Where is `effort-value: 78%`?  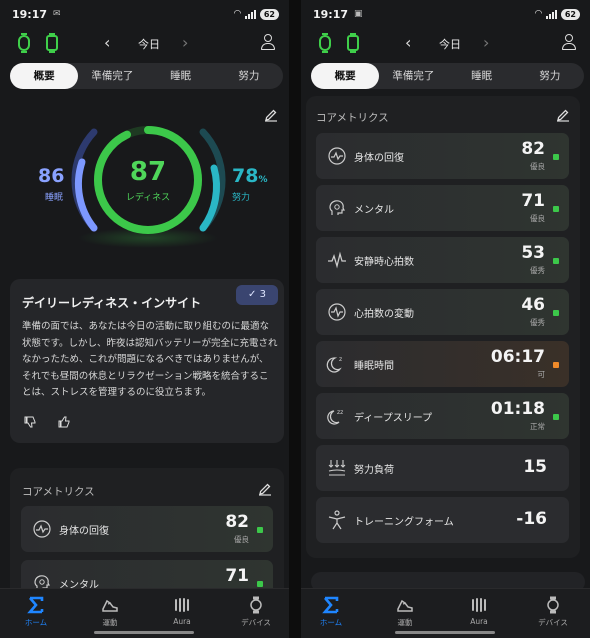
effort-value: 78% is located at coordinates (250, 176).